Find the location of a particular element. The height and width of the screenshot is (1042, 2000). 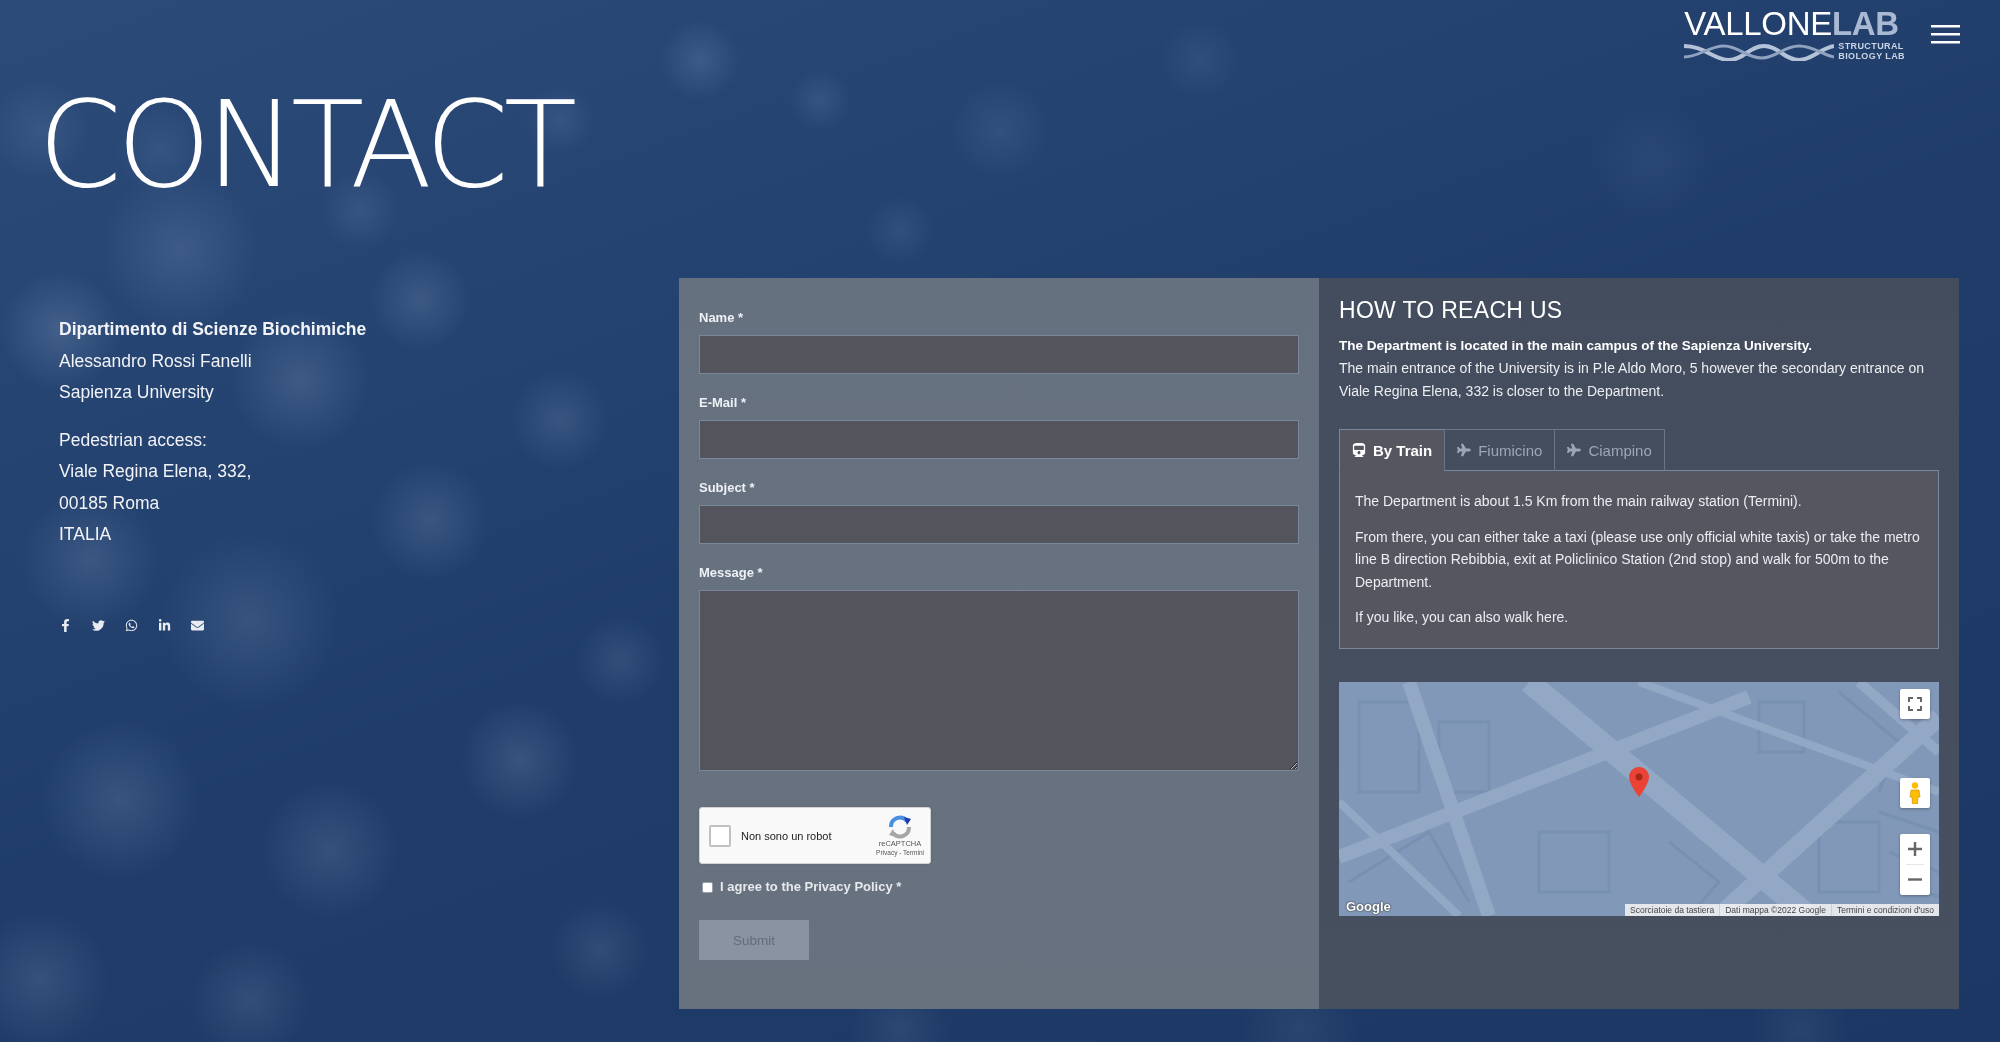

address-line: Pedestrian access: is located at coordinates (133, 440).